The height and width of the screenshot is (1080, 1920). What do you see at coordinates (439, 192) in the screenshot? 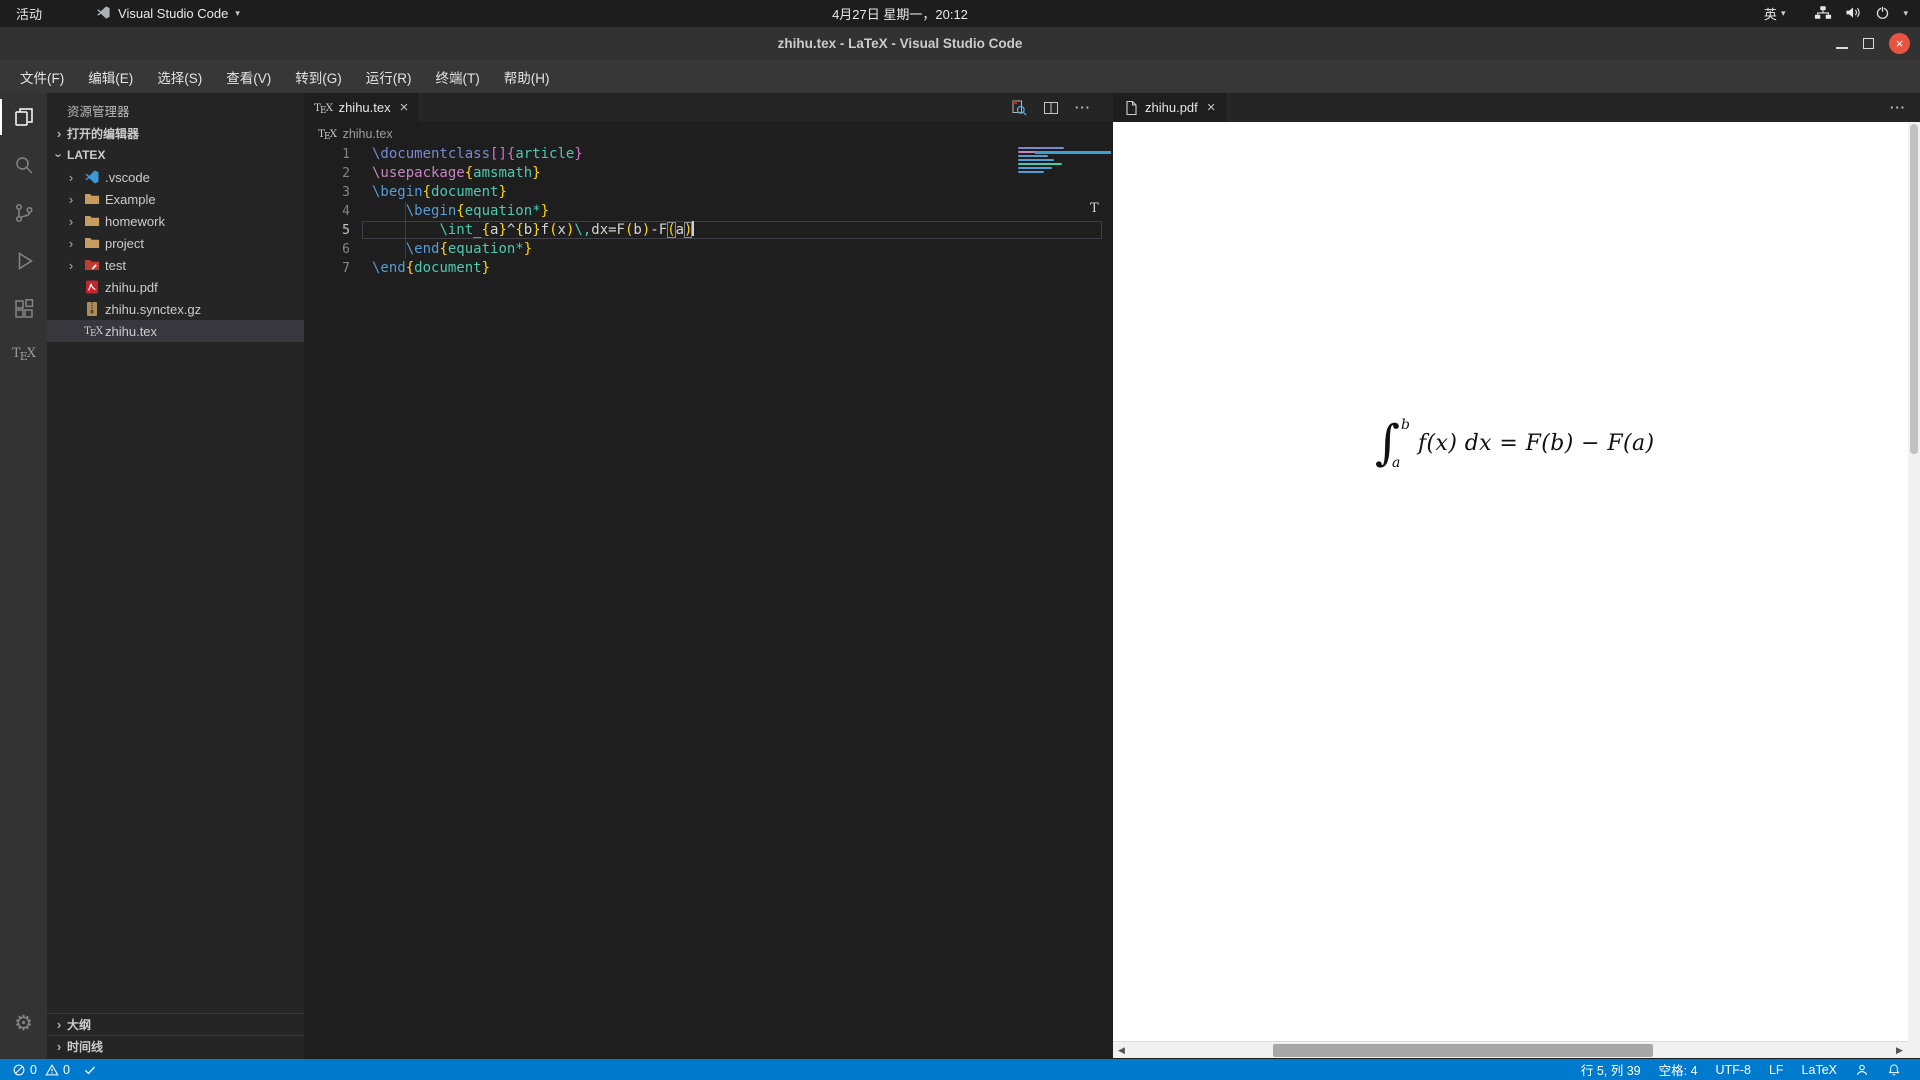
I see `line-text: \begin{document}` at bounding box center [439, 192].